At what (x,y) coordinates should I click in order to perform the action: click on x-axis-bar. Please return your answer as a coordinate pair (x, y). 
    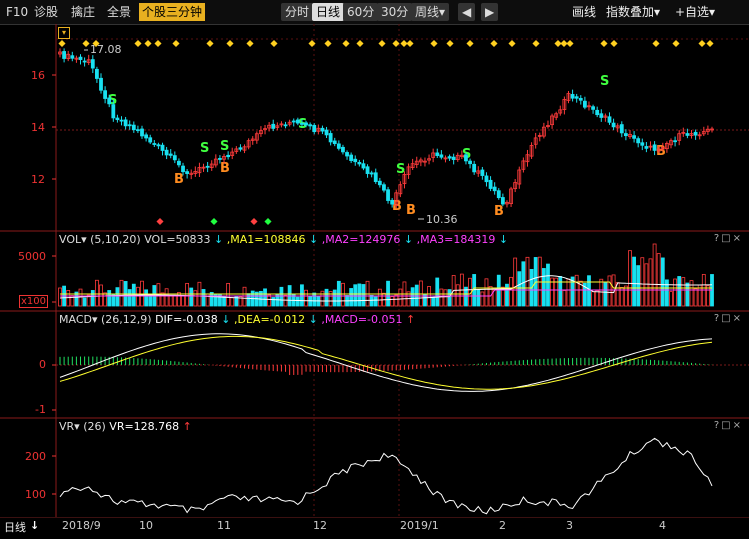
    Looking at the image, I should click on (374, 528).